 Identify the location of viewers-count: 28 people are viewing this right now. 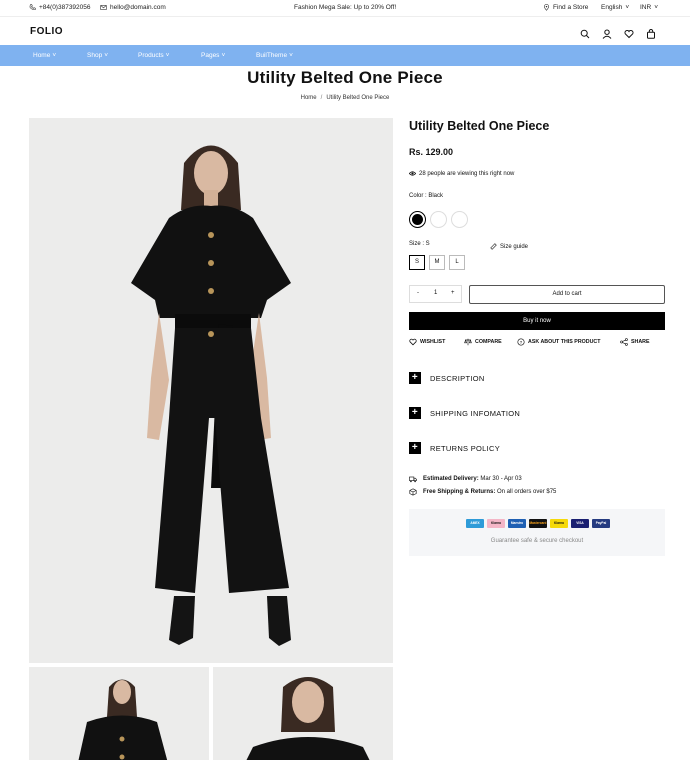
(461, 173).